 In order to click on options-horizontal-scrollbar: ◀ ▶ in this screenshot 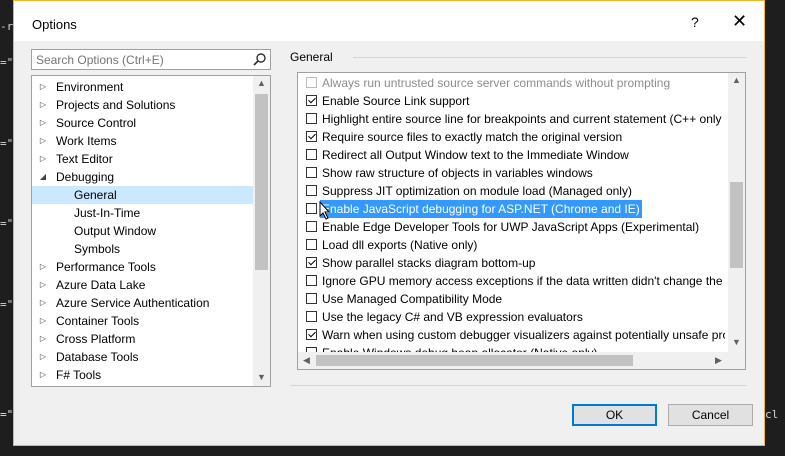, I will do `click(521, 360)`.